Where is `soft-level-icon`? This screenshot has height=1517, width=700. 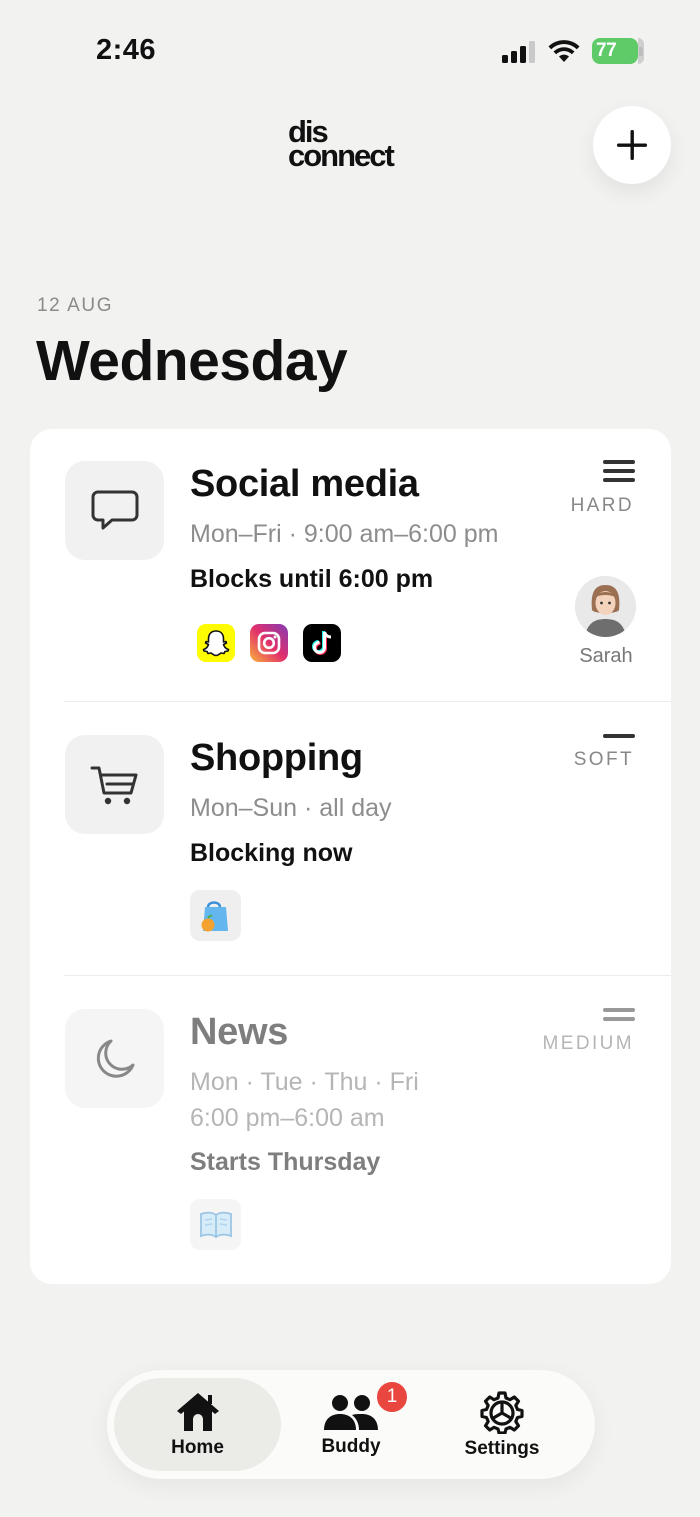
soft-level-icon is located at coordinates (619, 736).